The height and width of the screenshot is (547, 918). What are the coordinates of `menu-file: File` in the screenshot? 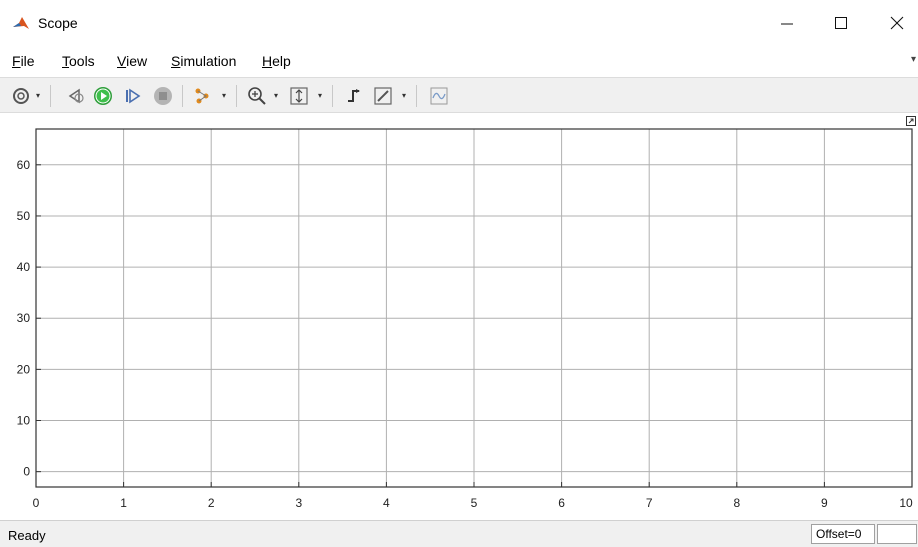 It's located at (23, 61).